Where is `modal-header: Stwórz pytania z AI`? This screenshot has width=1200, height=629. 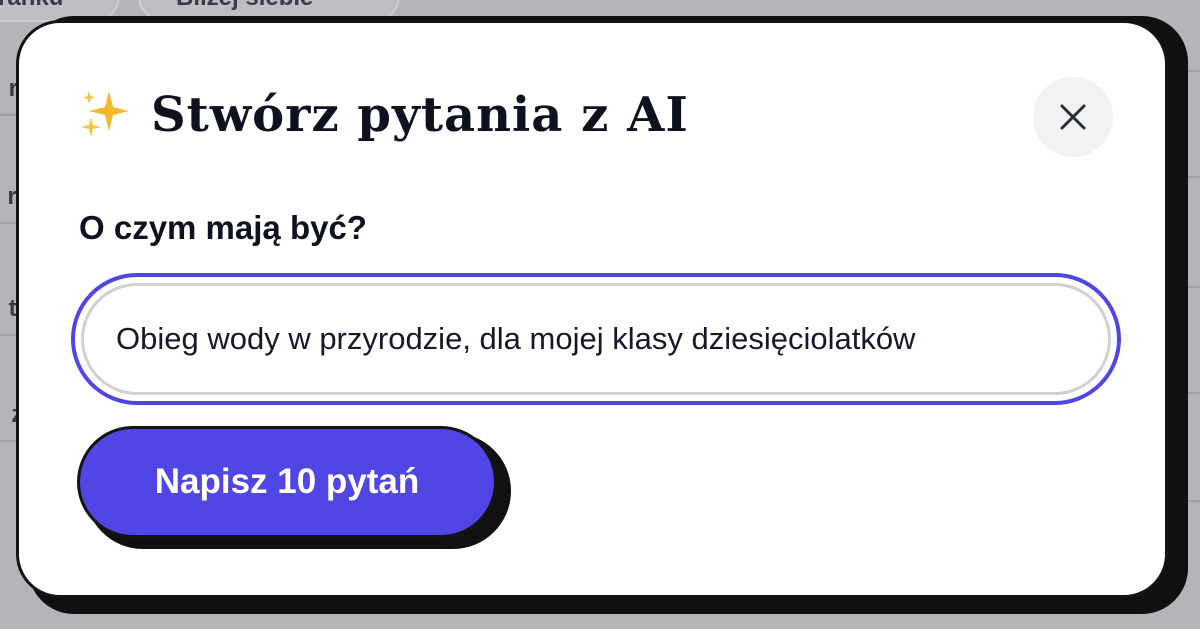 modal-header: Stwórz pytania z AI is located at coordinates (384, 115).